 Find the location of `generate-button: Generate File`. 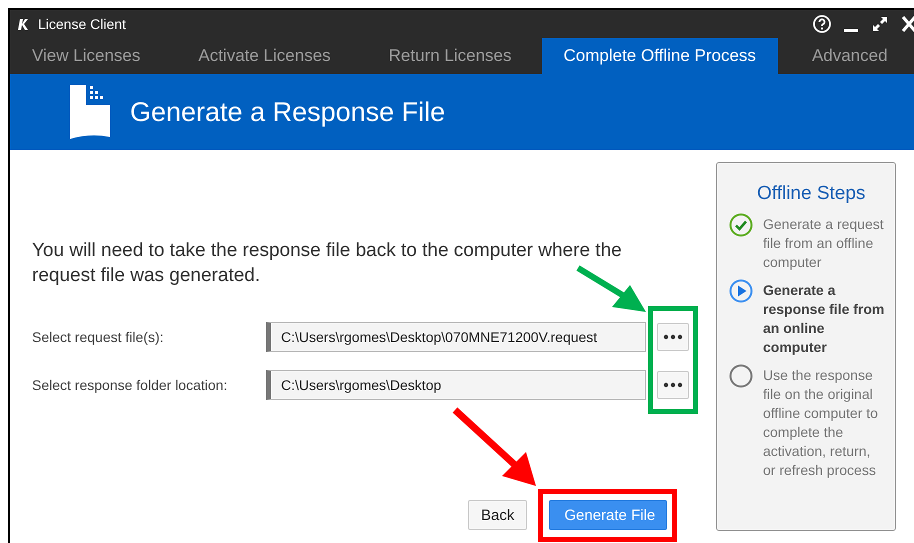

generate-button: Generate File is located at coordinates (608, 515).